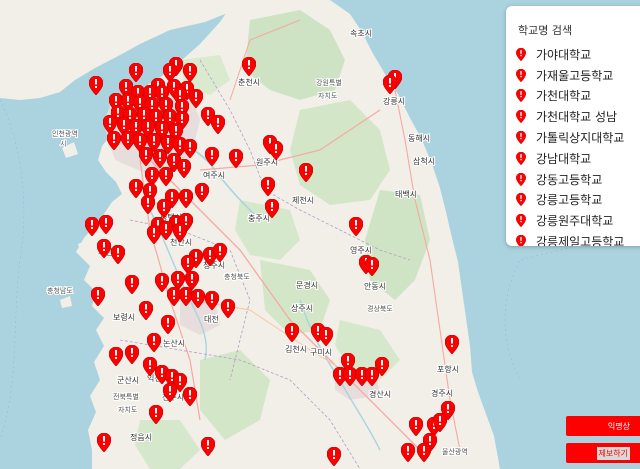 This screenshot has width=640, height=469. What do you see at coordinates (580, 240) in the screenshot?
I see `school-name: 강릉제일고등학교` at bounding box center [580, 240].